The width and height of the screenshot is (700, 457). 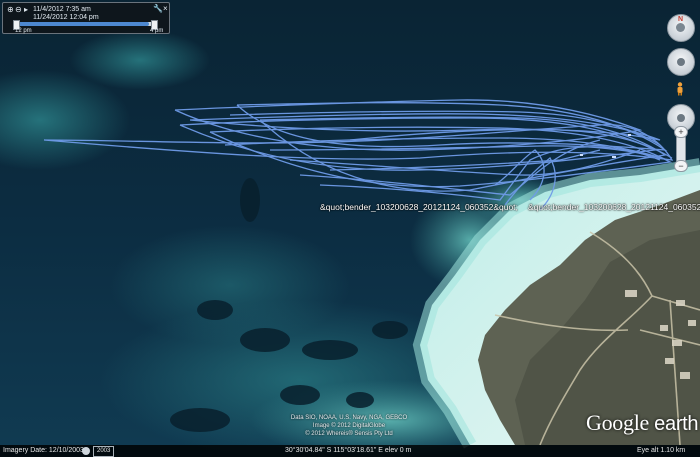 I want to click on compass-north-letter: N, so click(x=681, y=19).